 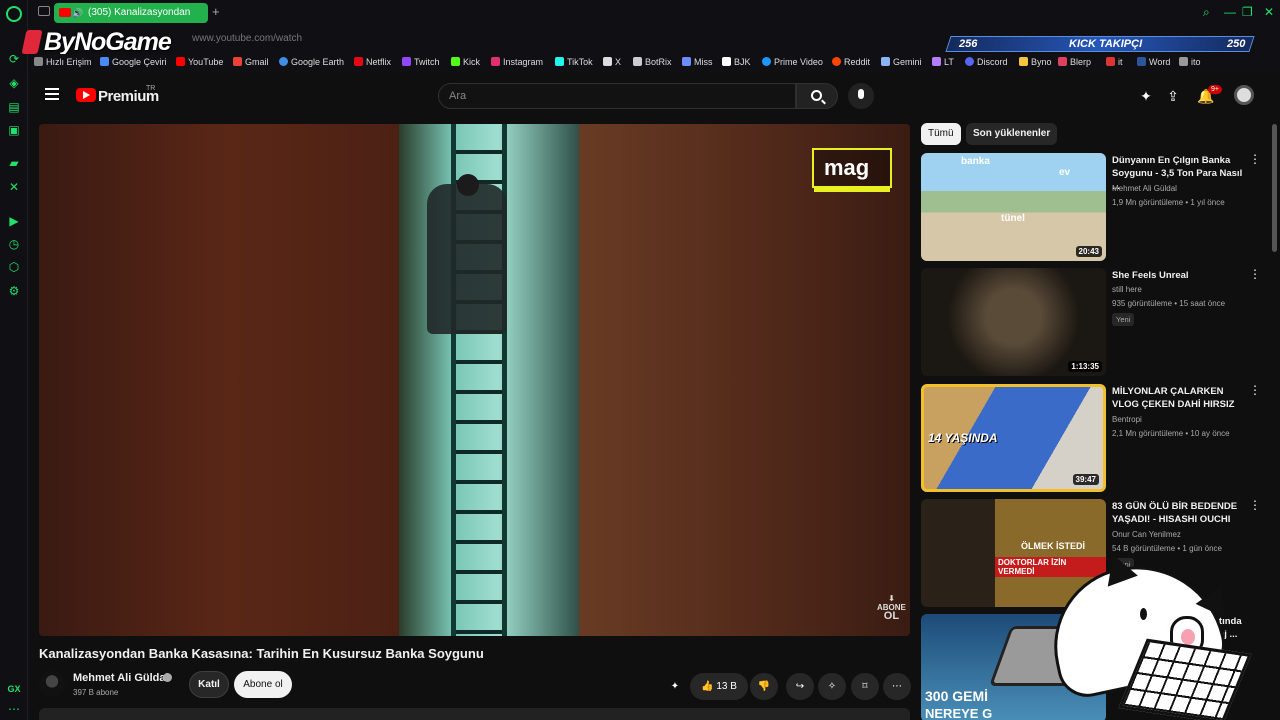 I want to click on new-badge: Yeni, so click(x=1123, y=319).